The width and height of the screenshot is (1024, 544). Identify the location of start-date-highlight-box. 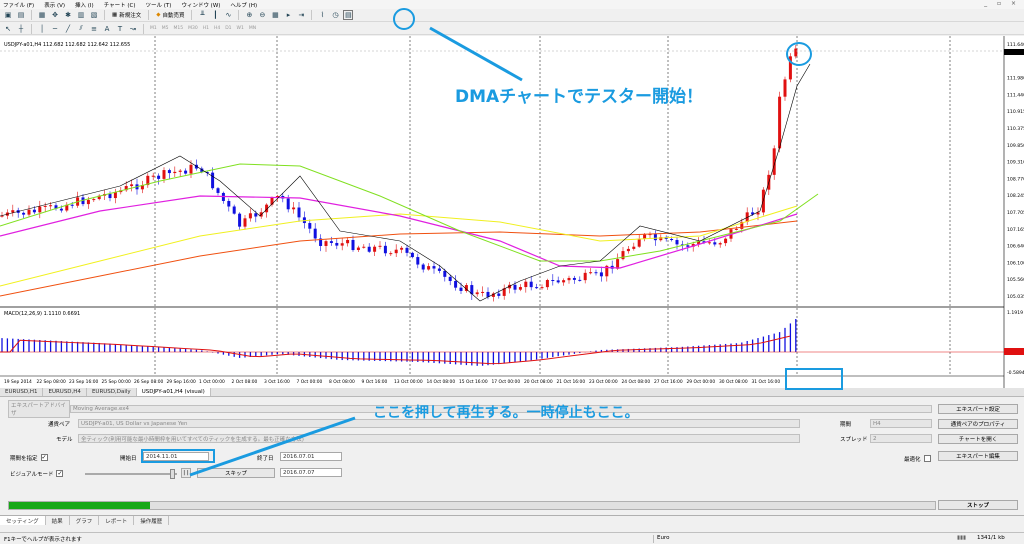
(178, 456).